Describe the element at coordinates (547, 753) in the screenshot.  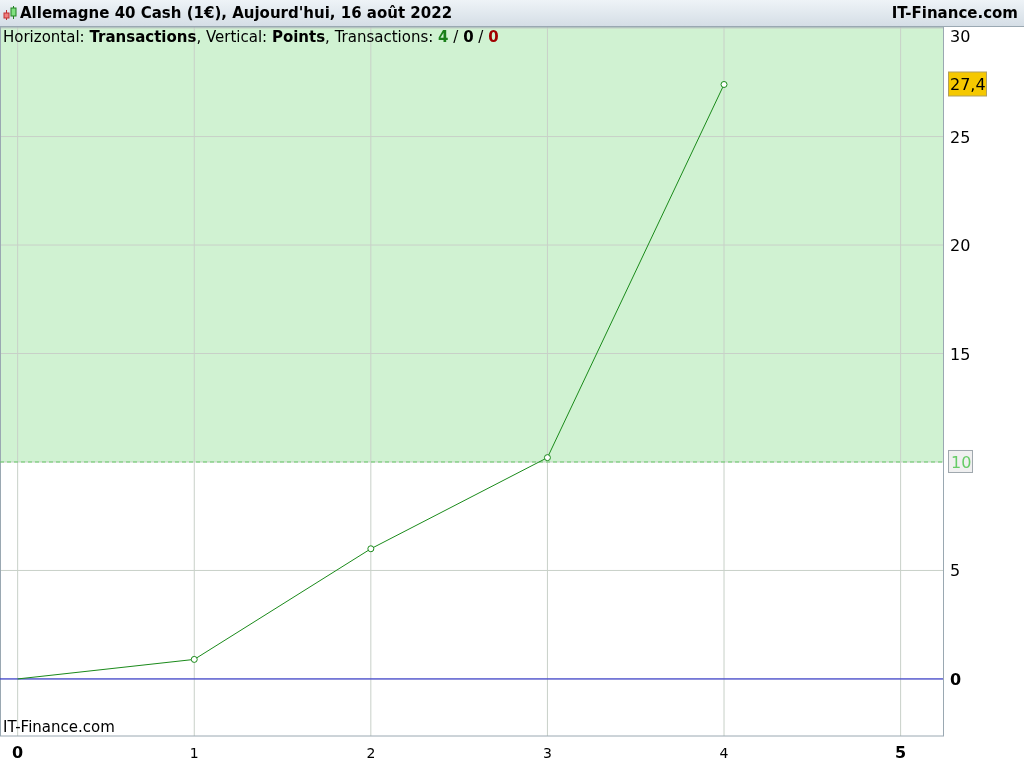
I see `x-tick-label: 3` at that location.